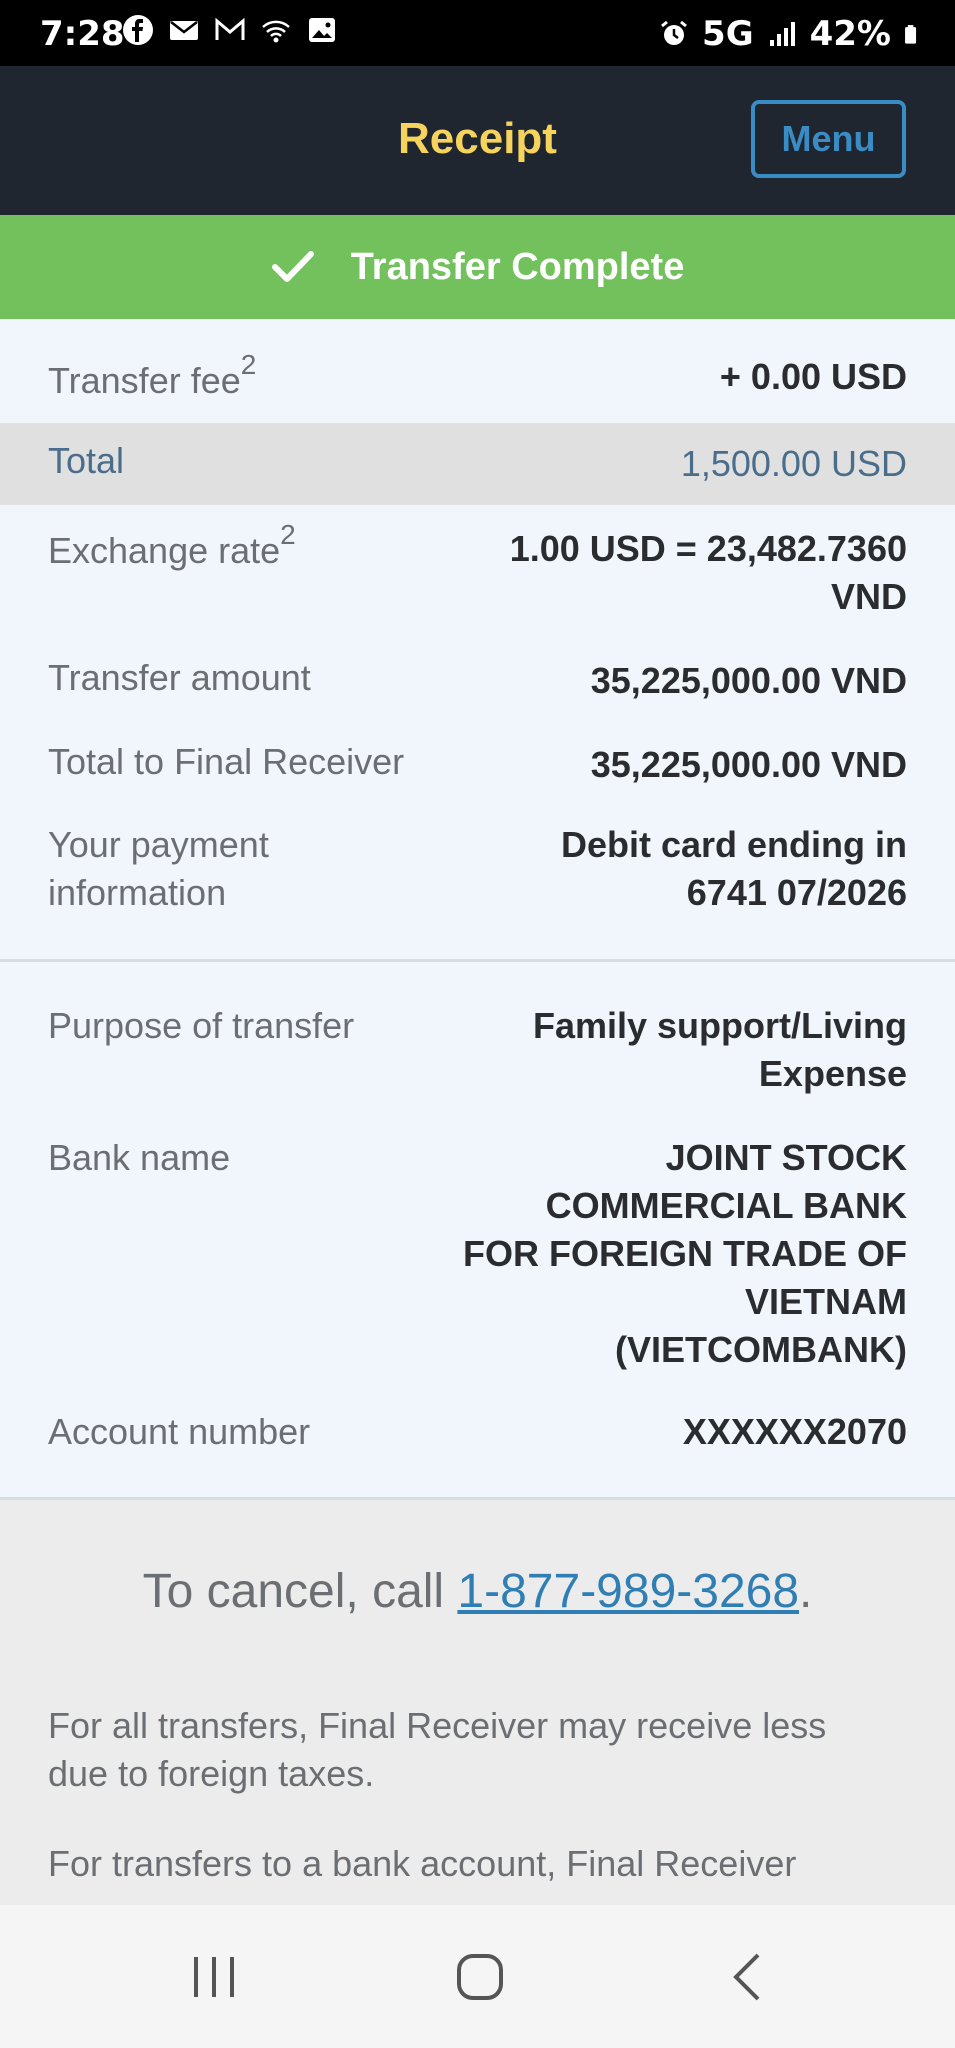  What do you see at coordinates (292, 266) in the screenshot?
I see `check-icon` at bounding box center [292, 266].